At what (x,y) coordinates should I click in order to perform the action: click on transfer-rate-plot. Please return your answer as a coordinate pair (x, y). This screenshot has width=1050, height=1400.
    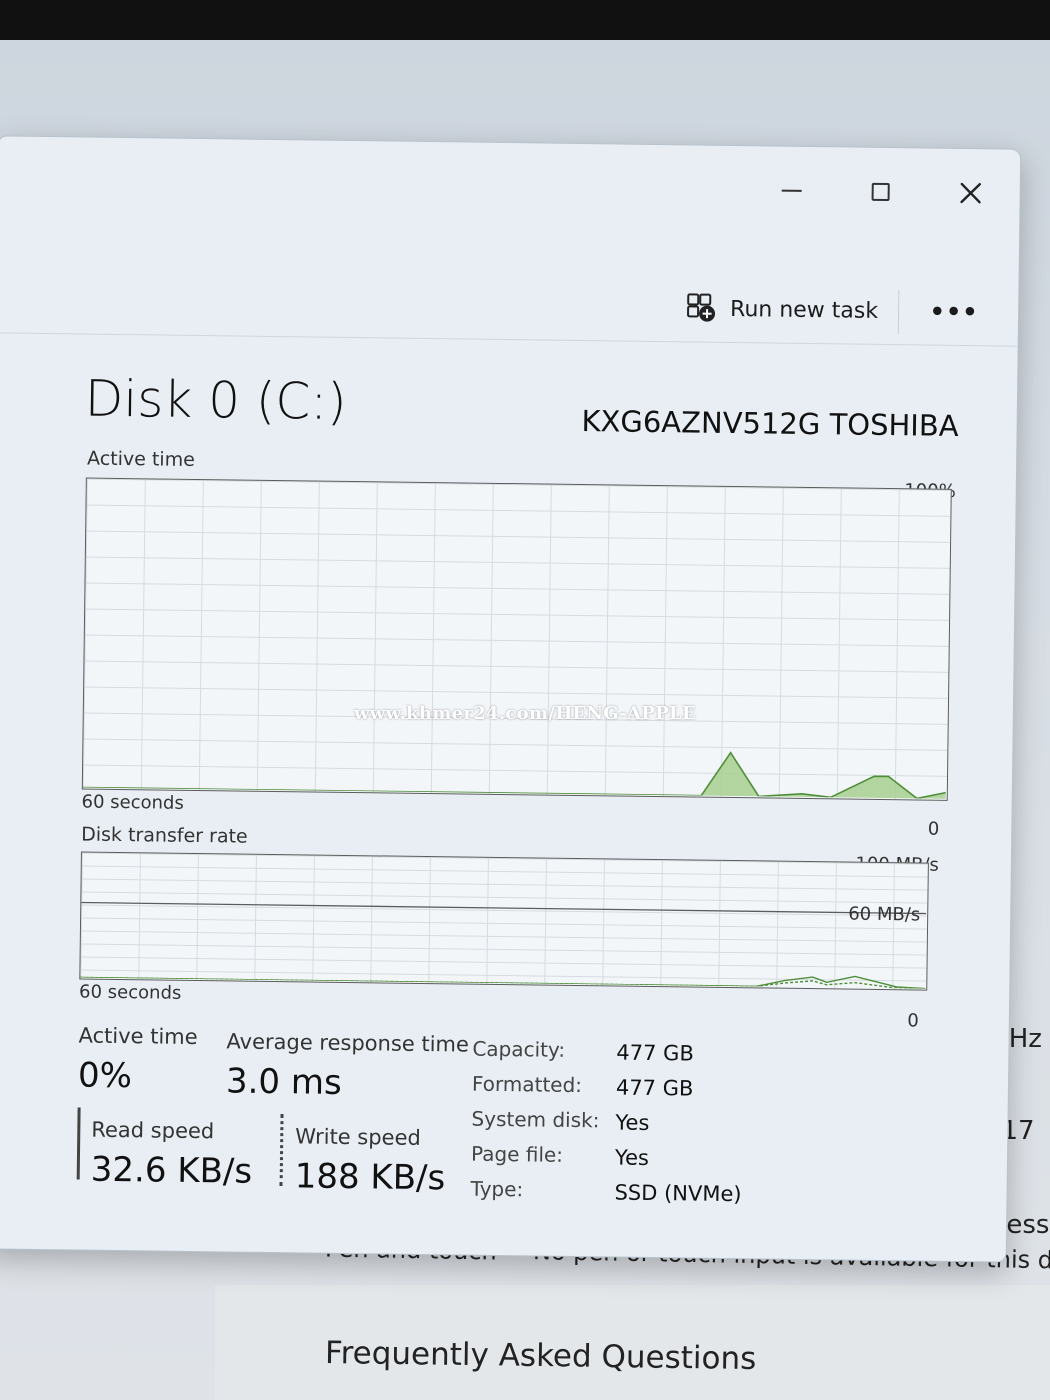
    Looking at the image, I should click on (503, 945).